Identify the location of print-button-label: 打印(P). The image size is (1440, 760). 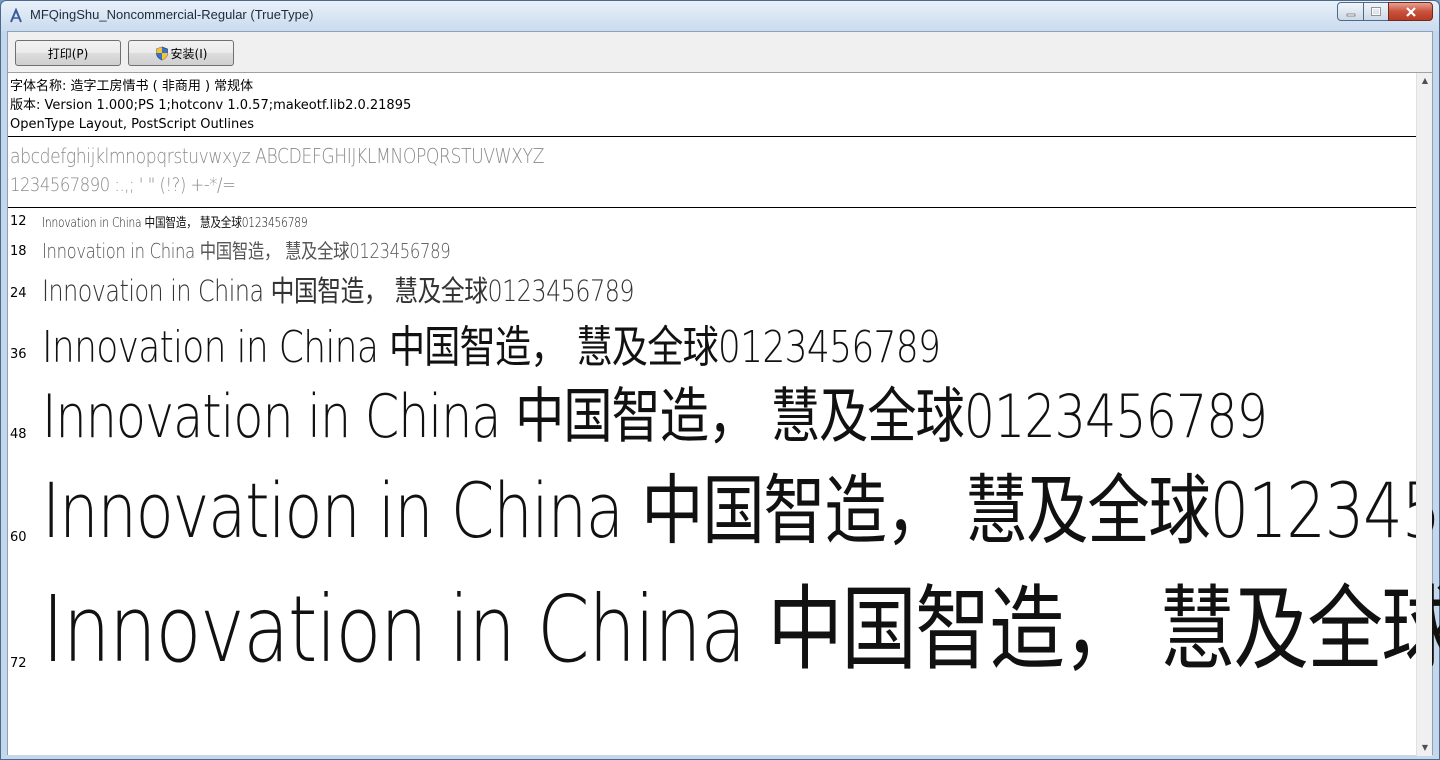
(68, 53).